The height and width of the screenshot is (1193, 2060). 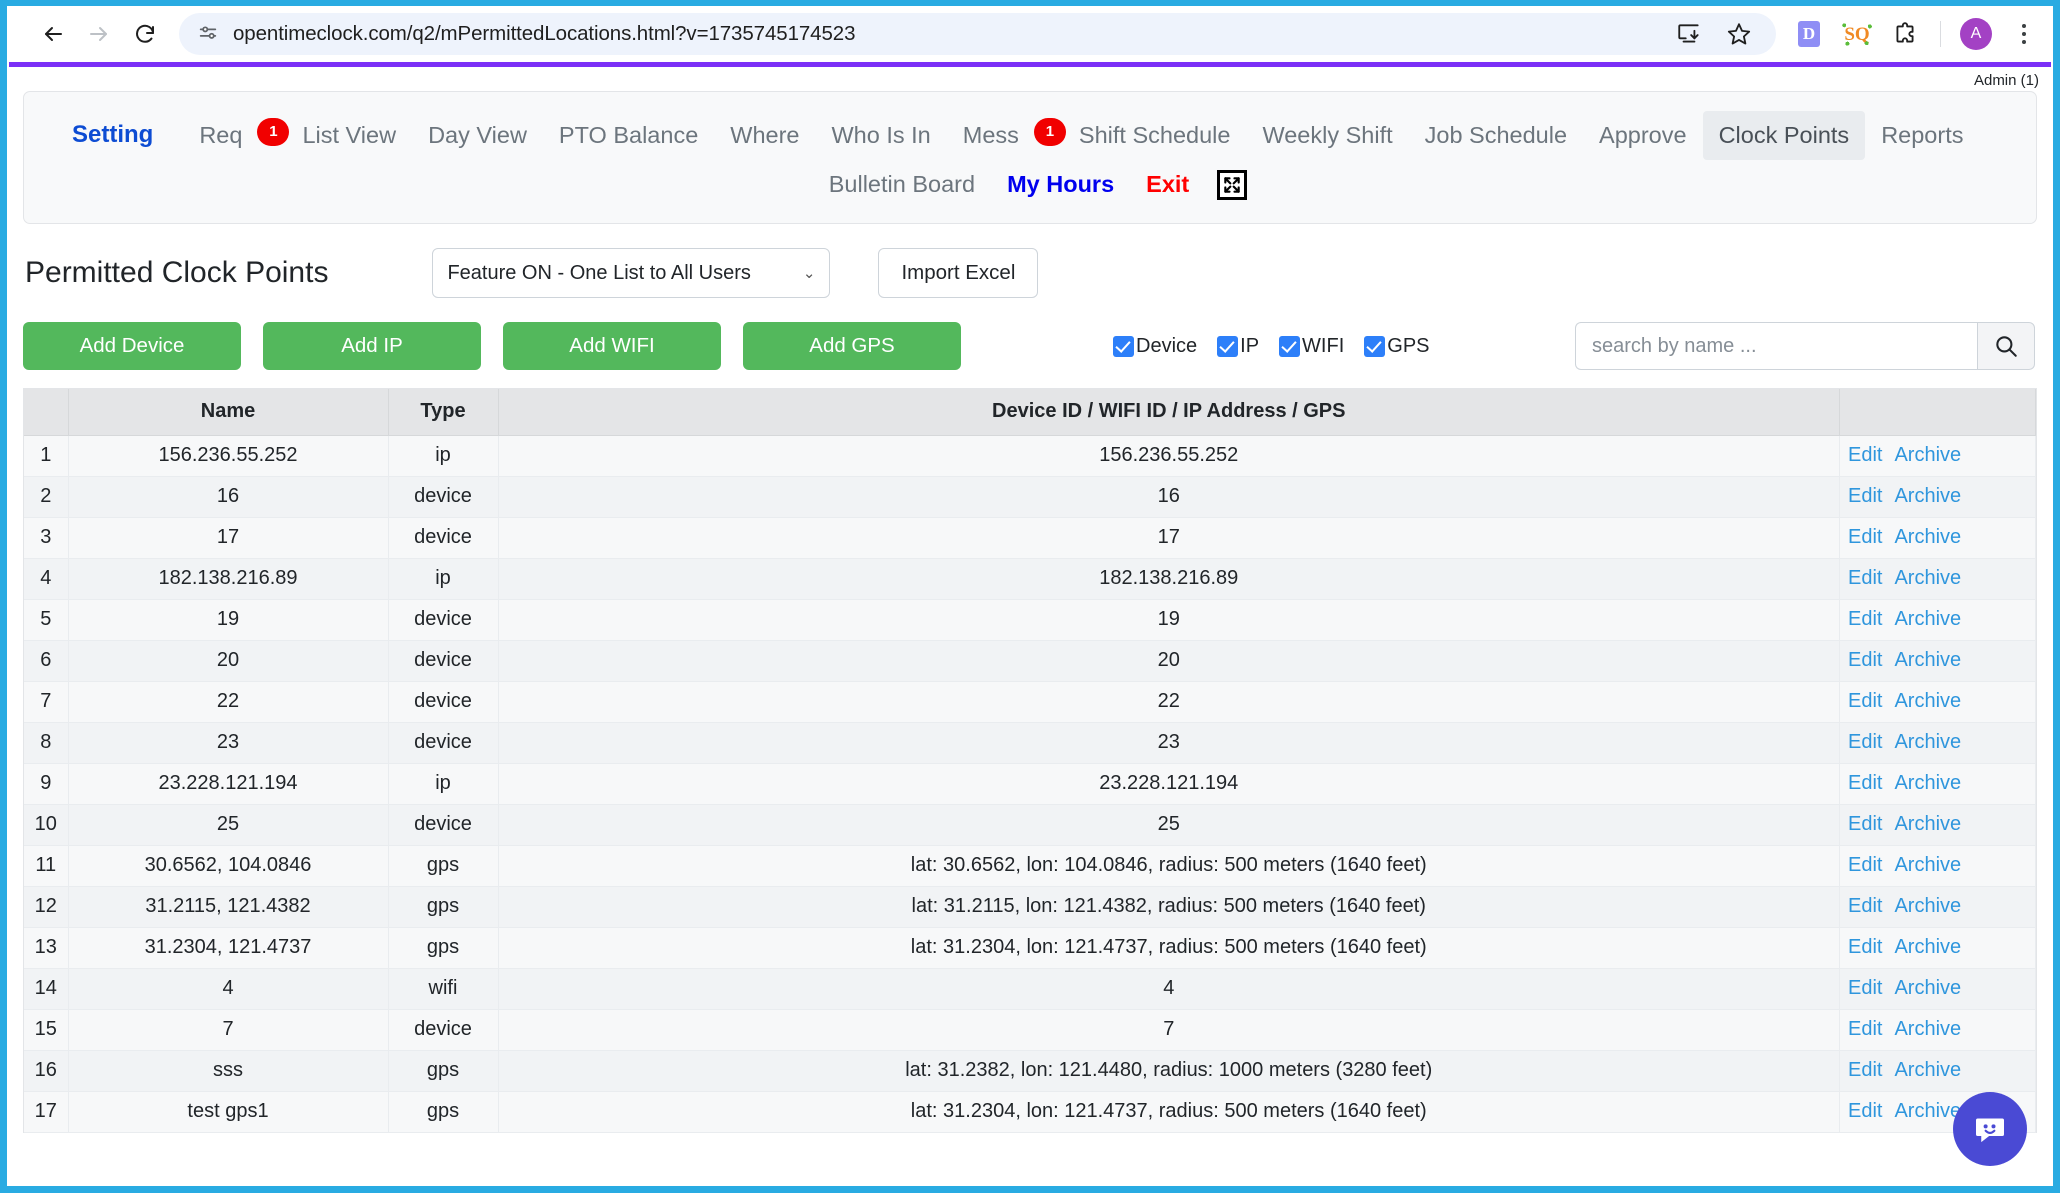 What do you see at coordinates (443, 948) in the screenshot?
I see `row-type: gps` at bounding box center [443, 948].